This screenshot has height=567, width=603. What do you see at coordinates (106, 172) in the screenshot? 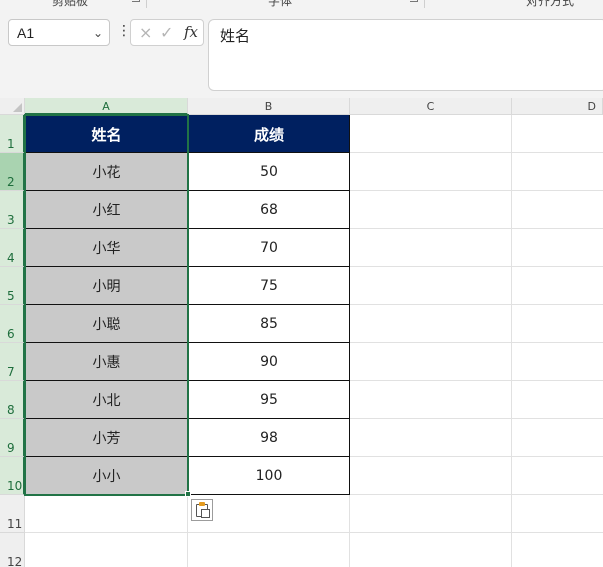
I see `name-cell: 小花` at bounding box center [106, 172].